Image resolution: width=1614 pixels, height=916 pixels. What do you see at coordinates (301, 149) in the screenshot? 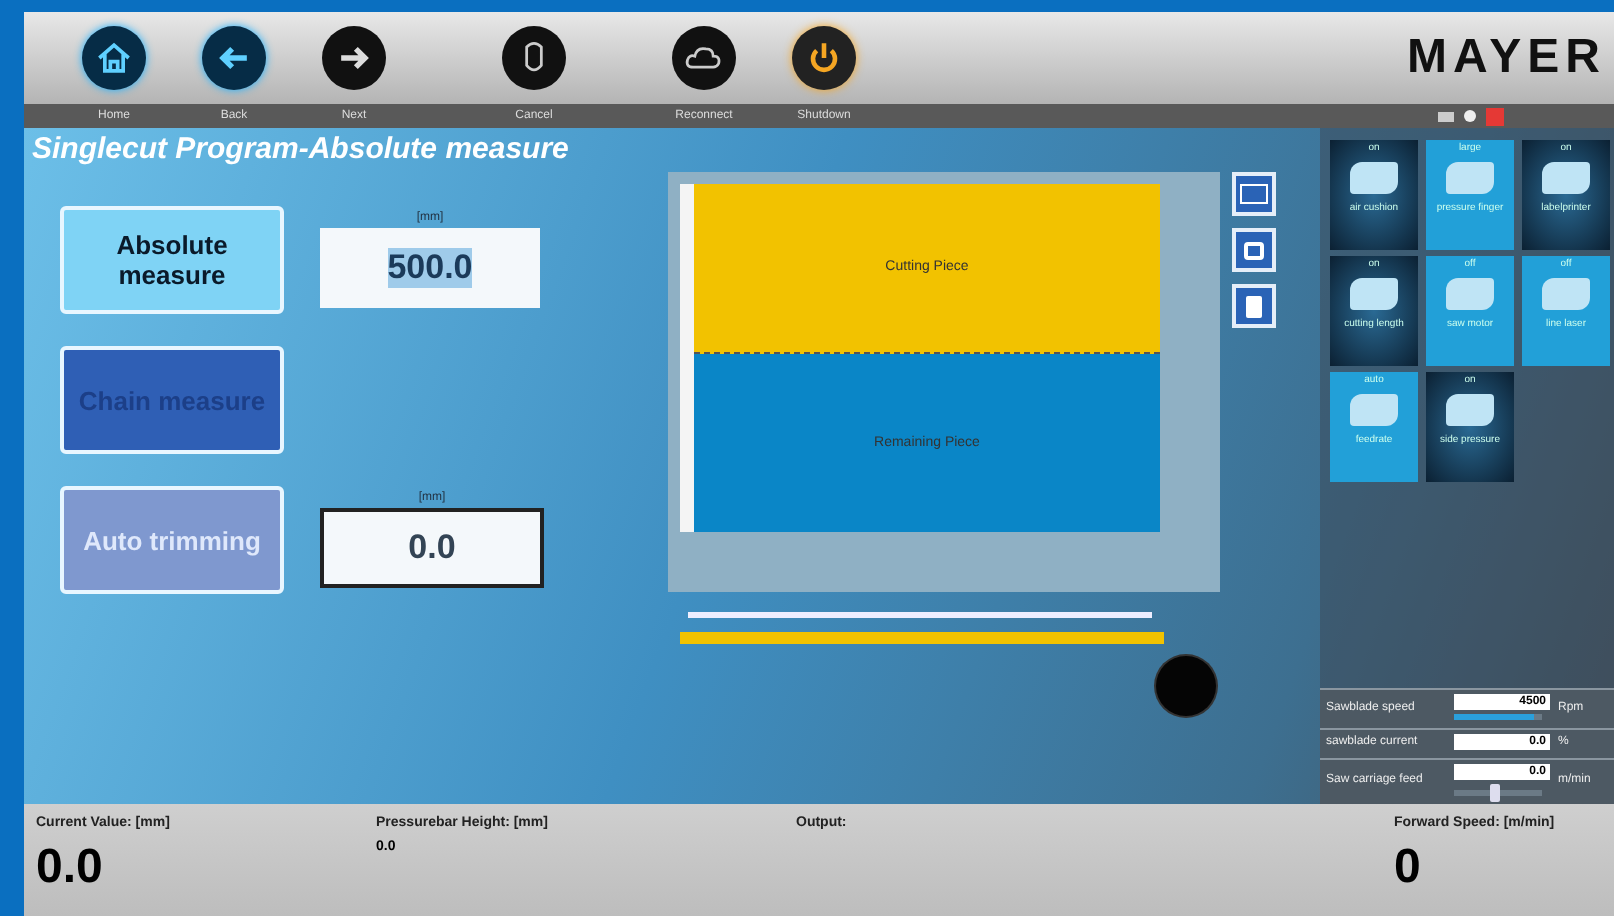
I see `page-title: Singlecut Program-Absolute measure` at bounding box center [301, 149].